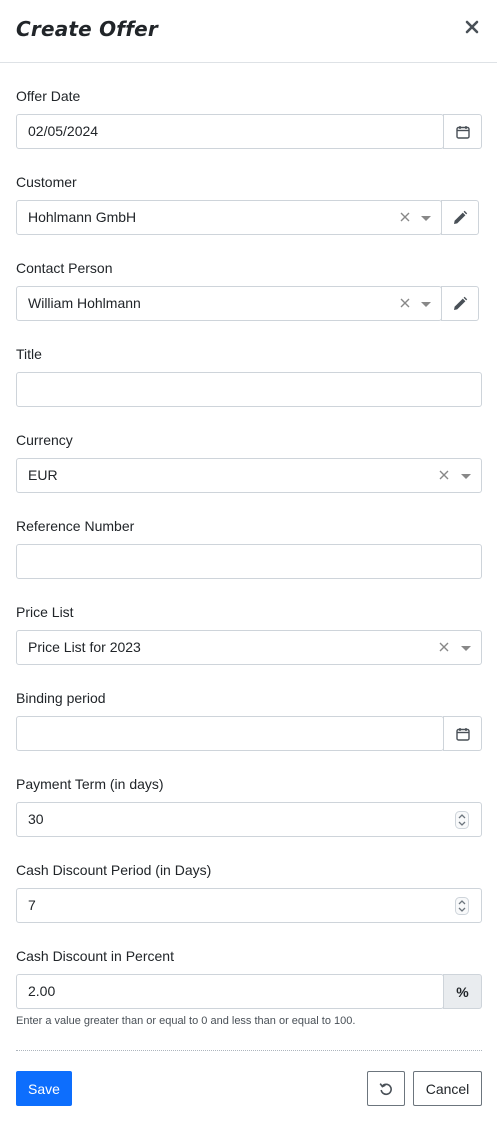  Describe the element at coordinates (249, 819) in the screenshot. I see `payment-term-input: 30` at that location.